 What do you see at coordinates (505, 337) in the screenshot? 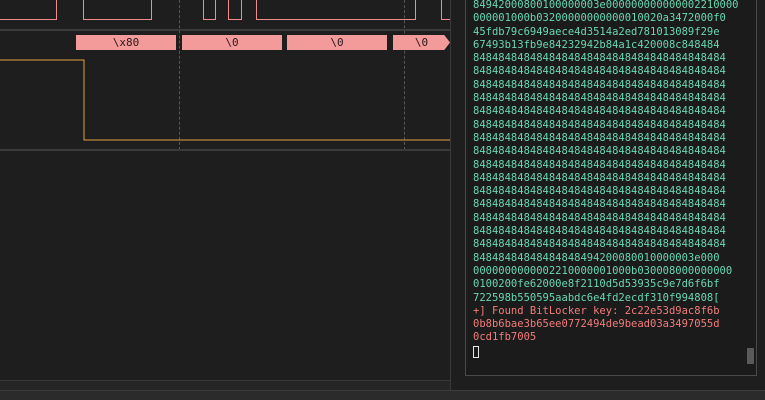
I see `bitlocker-key-line: 0cd1fb7005` at bounding box center [505, 337].